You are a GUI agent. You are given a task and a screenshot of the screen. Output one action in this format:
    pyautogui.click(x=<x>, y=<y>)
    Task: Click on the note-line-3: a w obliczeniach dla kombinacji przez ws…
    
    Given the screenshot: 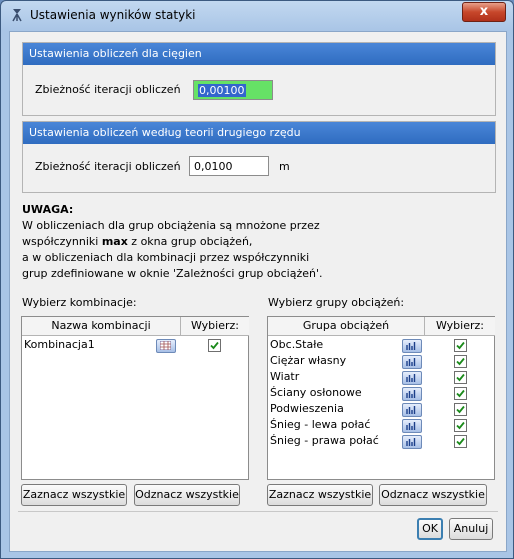 What is the action you would take?
    pyautogui.click(x=166, y=257)
    